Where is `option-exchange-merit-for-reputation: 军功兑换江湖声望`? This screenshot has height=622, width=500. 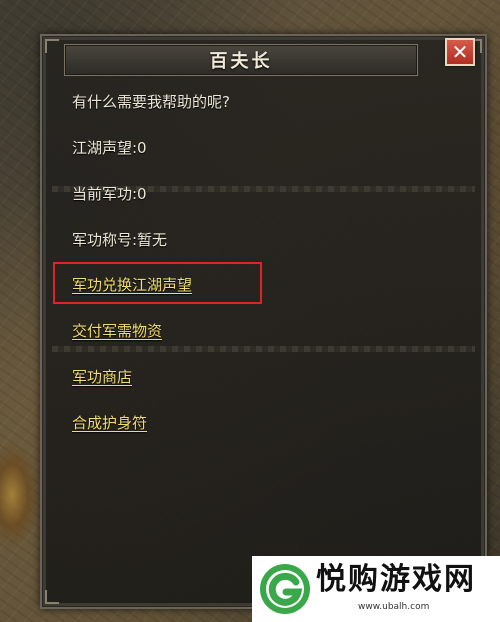
option-exchange-merit-for-reputation: 军功兑换江湖声望 is located at coordinates (132, 284).